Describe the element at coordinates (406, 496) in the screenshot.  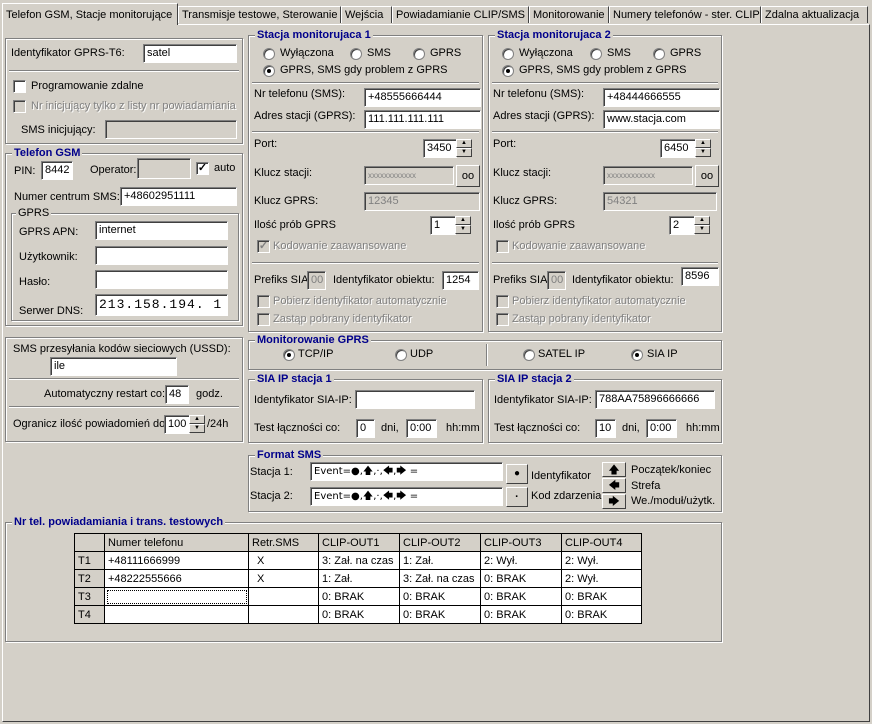
I see `format-st2-input: Event=●,🡅,·,🡄,🡆 =` at that location.